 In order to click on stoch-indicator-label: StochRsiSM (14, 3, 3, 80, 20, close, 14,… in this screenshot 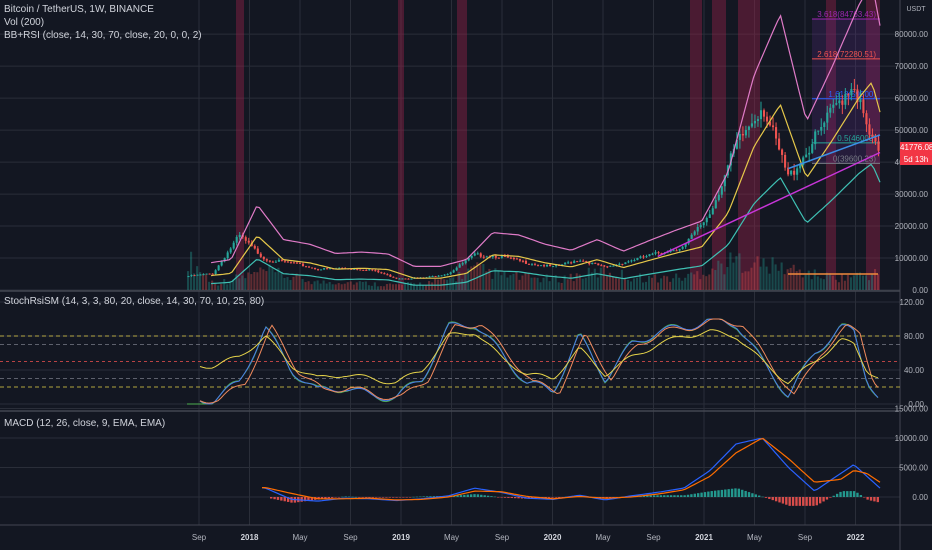, I will do `click(134, 302)`.